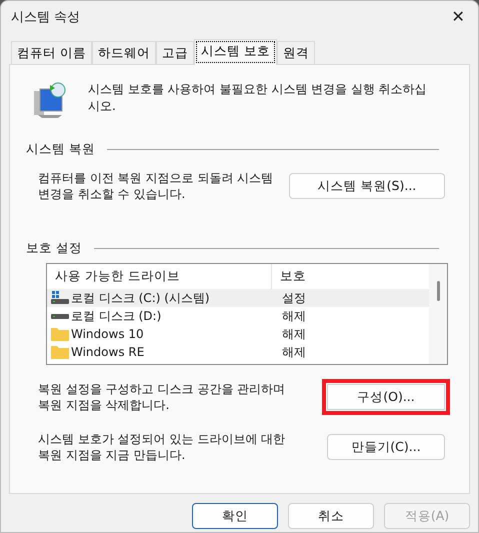 This screenshot has width=479, height=533. I want to click on tab: 원격, so click(295, 52).